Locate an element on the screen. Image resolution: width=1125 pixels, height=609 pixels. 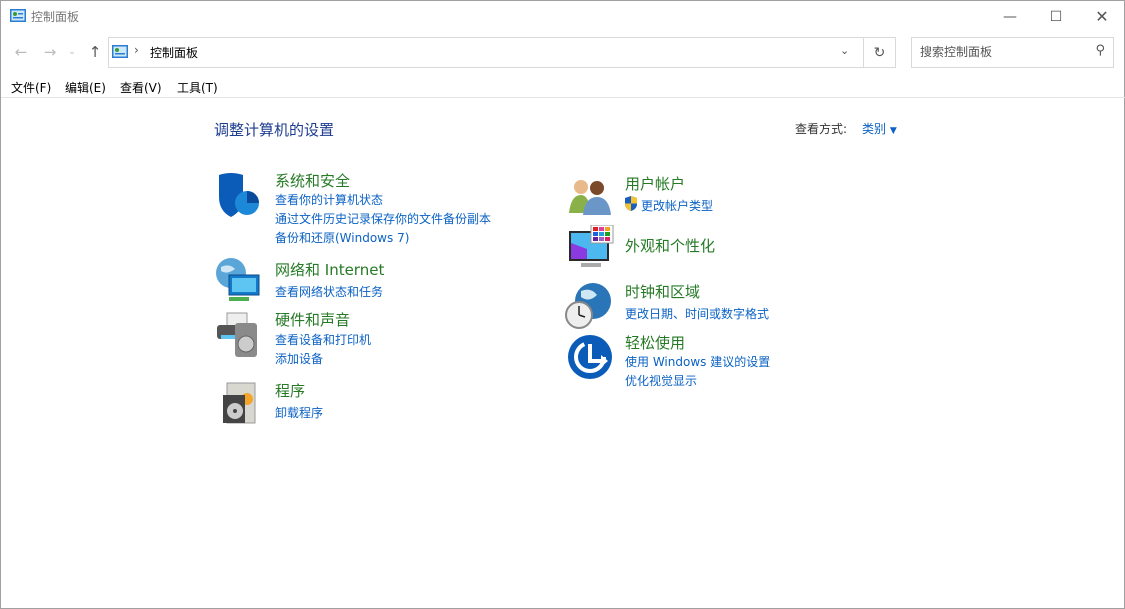
page-heading: 调整计算机的设置 is located at coordinates (274, 130).